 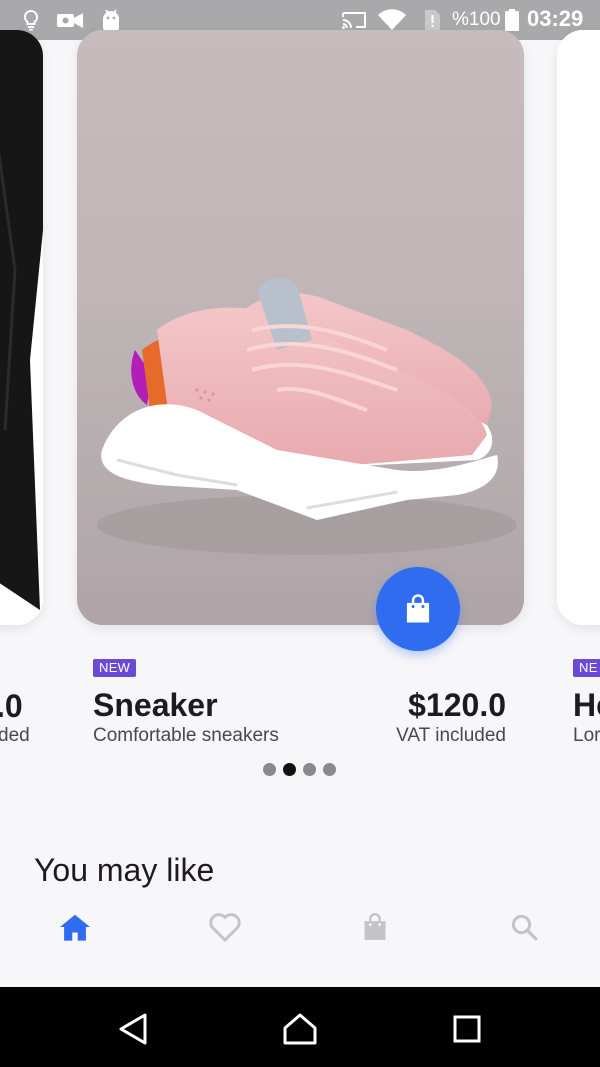 What do you see at coordinates (457, 705) in the screenshot?
I see `product-price: $120.0` at bounding box center [457, 705].